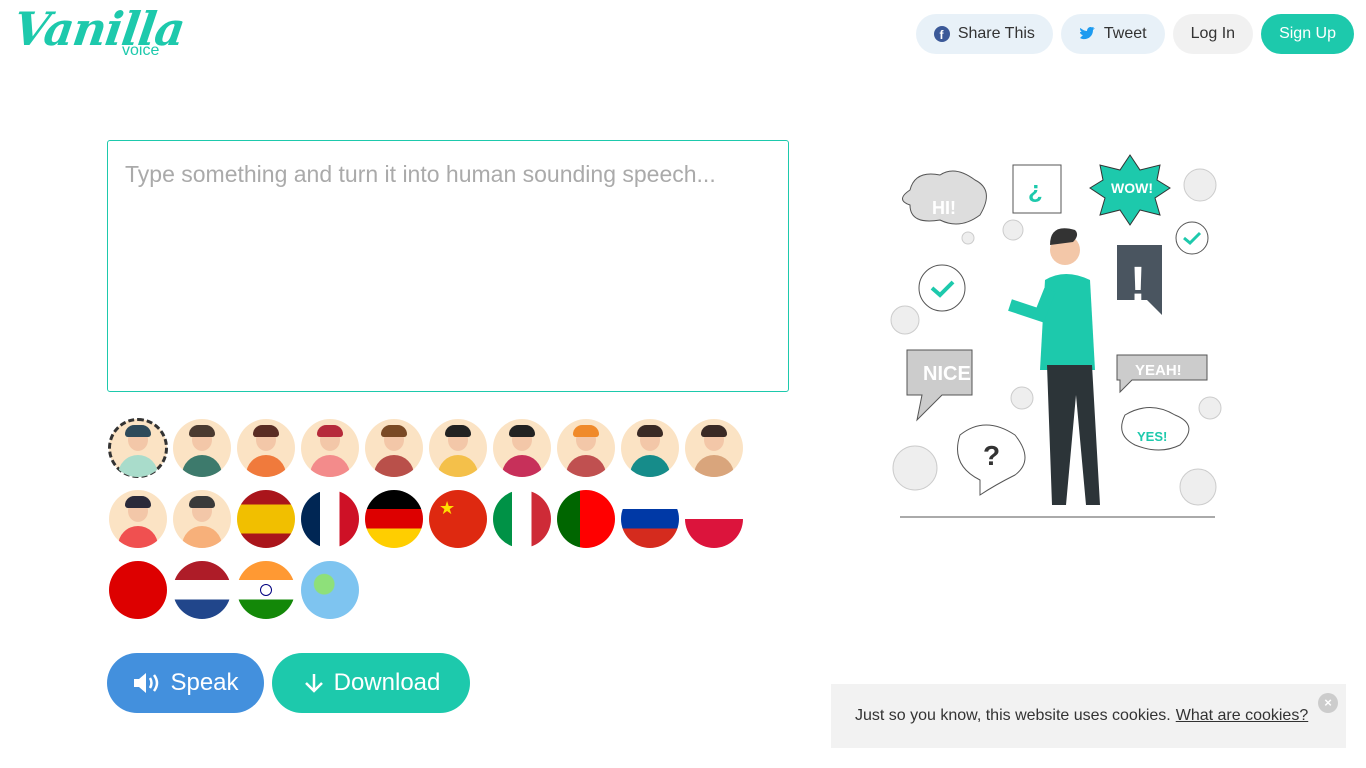 Image resolution: width=1366 pixels, height=768 pixels. I want to click on top-nav: f Share This Tweet Log In Sign Up, so click(1134, 34).